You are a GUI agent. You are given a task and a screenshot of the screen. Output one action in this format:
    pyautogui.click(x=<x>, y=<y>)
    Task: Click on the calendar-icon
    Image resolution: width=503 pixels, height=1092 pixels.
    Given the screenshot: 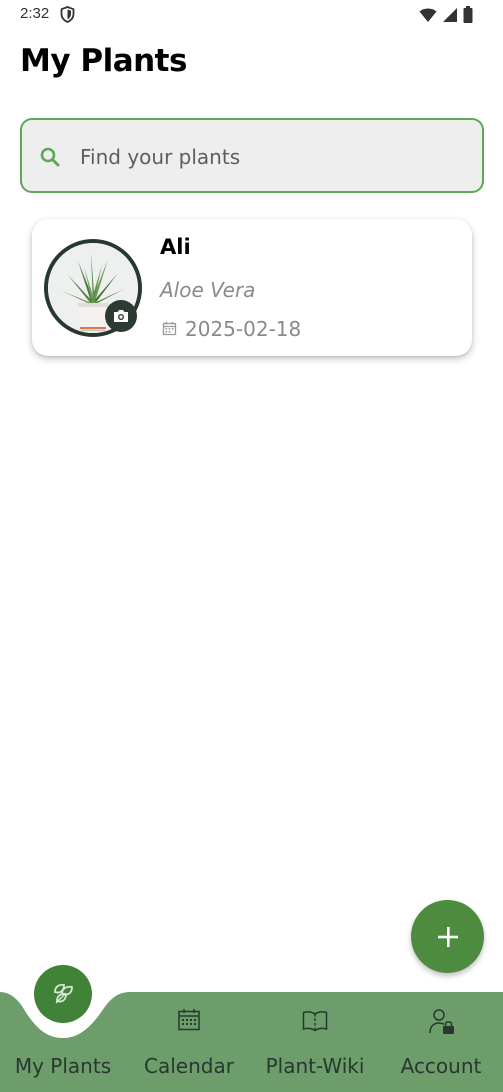 What is the action you would take?
    pyautogui.click(x=189, y=1020)
    